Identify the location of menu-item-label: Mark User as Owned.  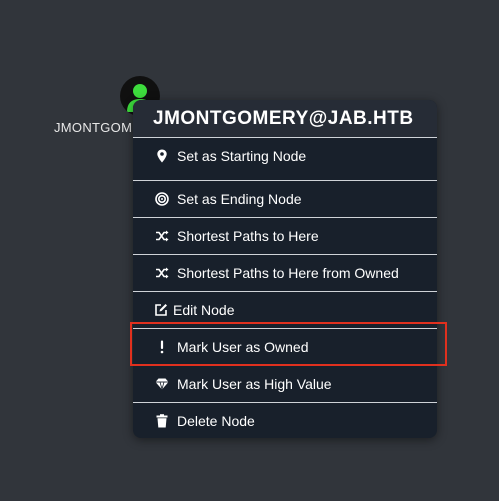
(243, 347).